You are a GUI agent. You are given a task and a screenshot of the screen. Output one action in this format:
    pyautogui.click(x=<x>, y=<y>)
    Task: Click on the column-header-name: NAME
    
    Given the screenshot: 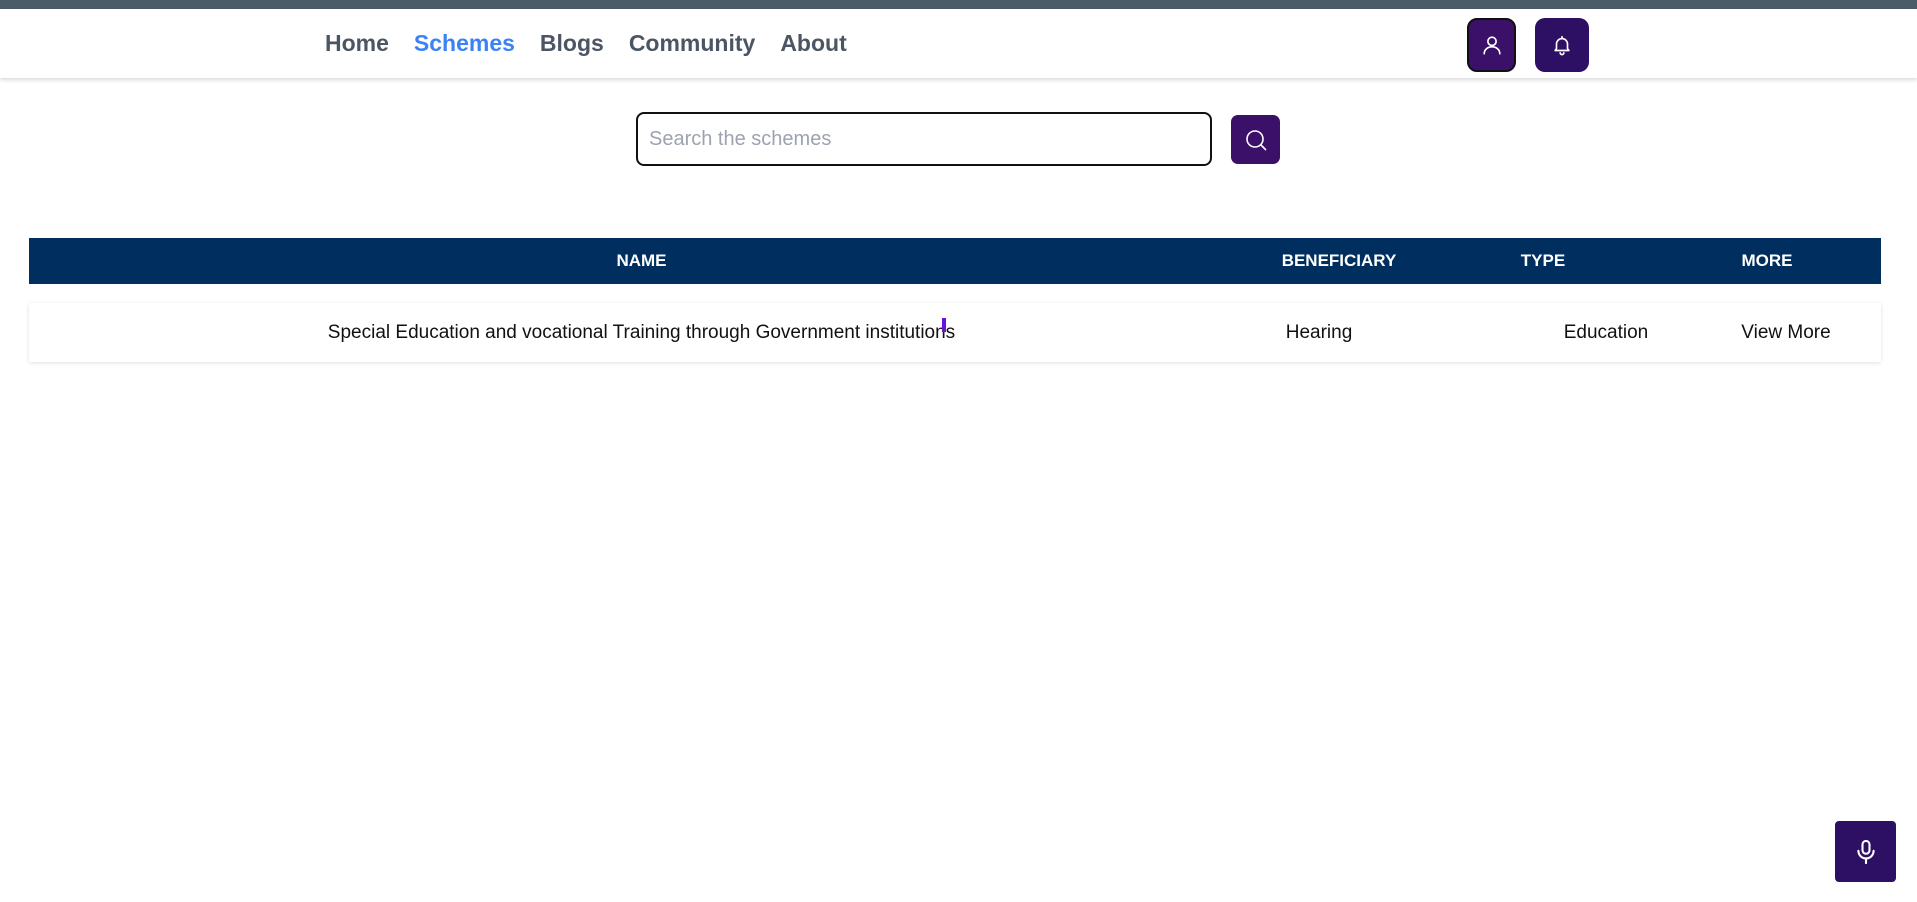 What is the action you would take?
    pyautogui.click(x=641, y=261)
    